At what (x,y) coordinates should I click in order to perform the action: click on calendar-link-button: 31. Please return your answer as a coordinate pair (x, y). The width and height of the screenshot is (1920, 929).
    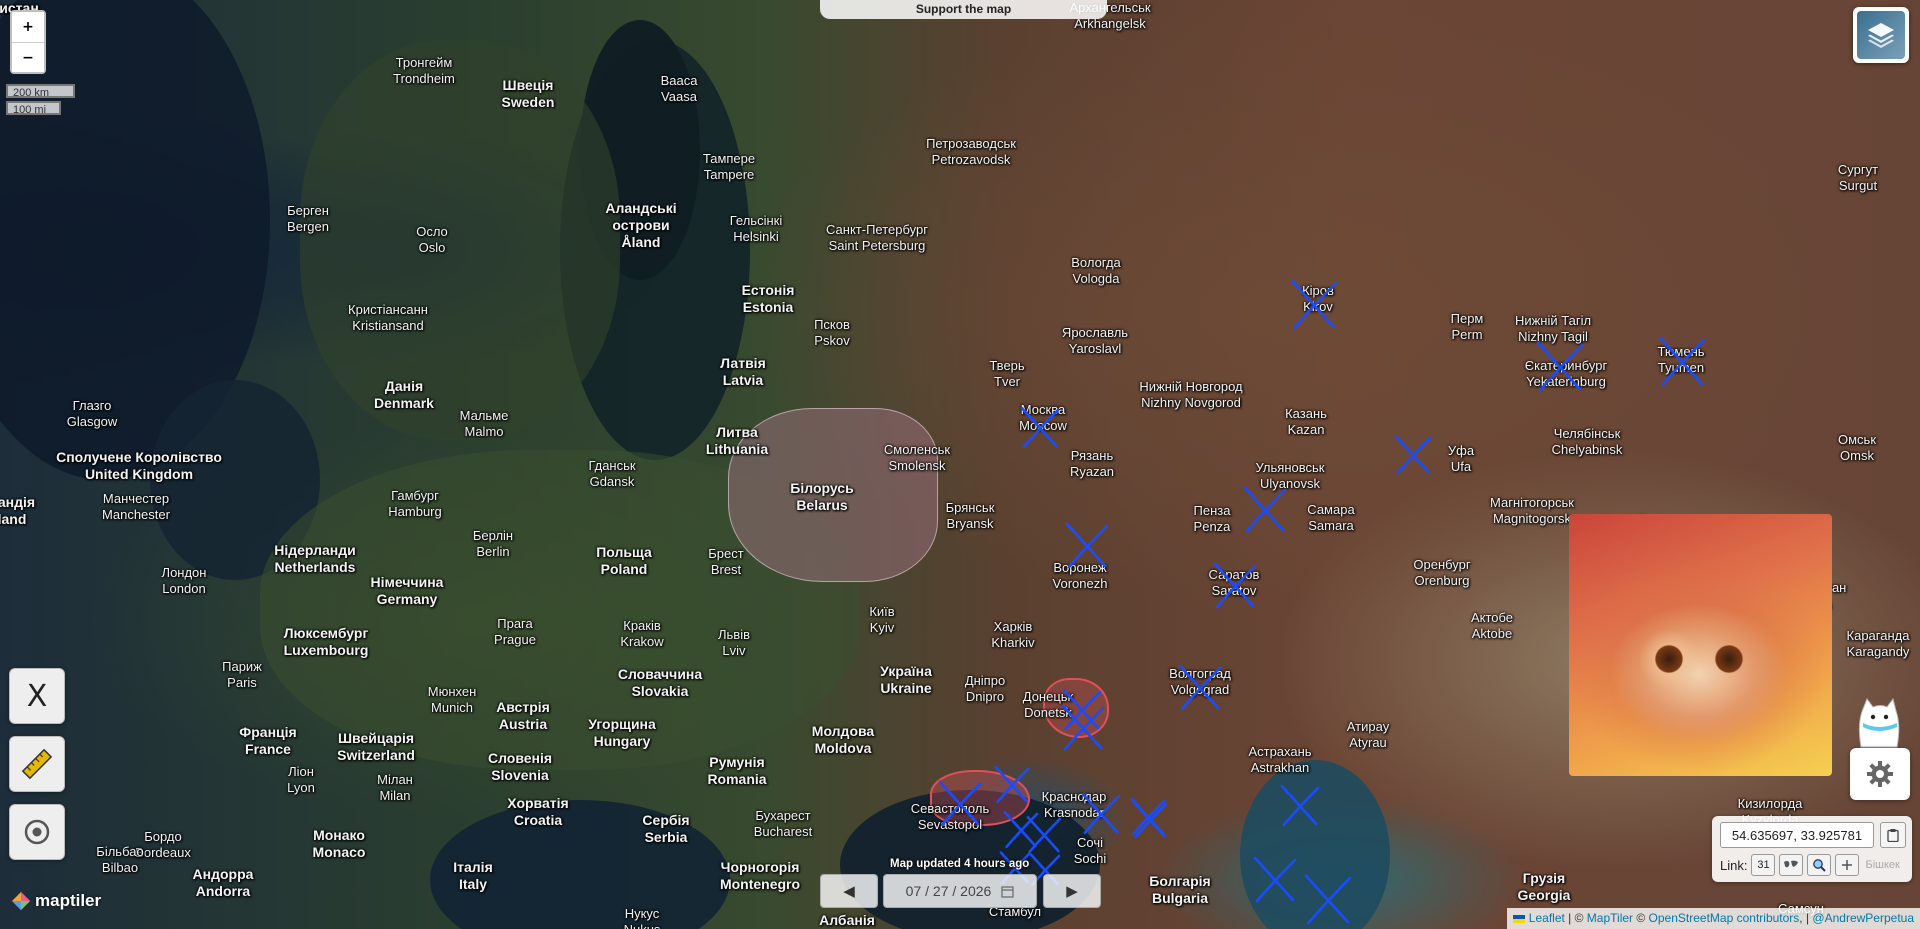
    Looking at the image, I should click on (1763, 865).